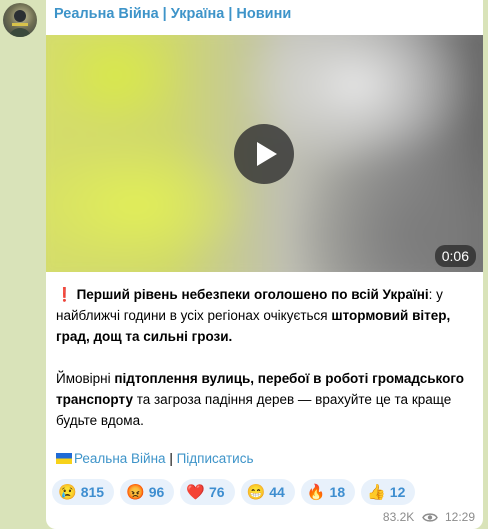  I want to click on reactions-bar: 😢 815 😡 96 ❤️ 76 😁 44 🔥 18 👍 12, so click(236, 492).